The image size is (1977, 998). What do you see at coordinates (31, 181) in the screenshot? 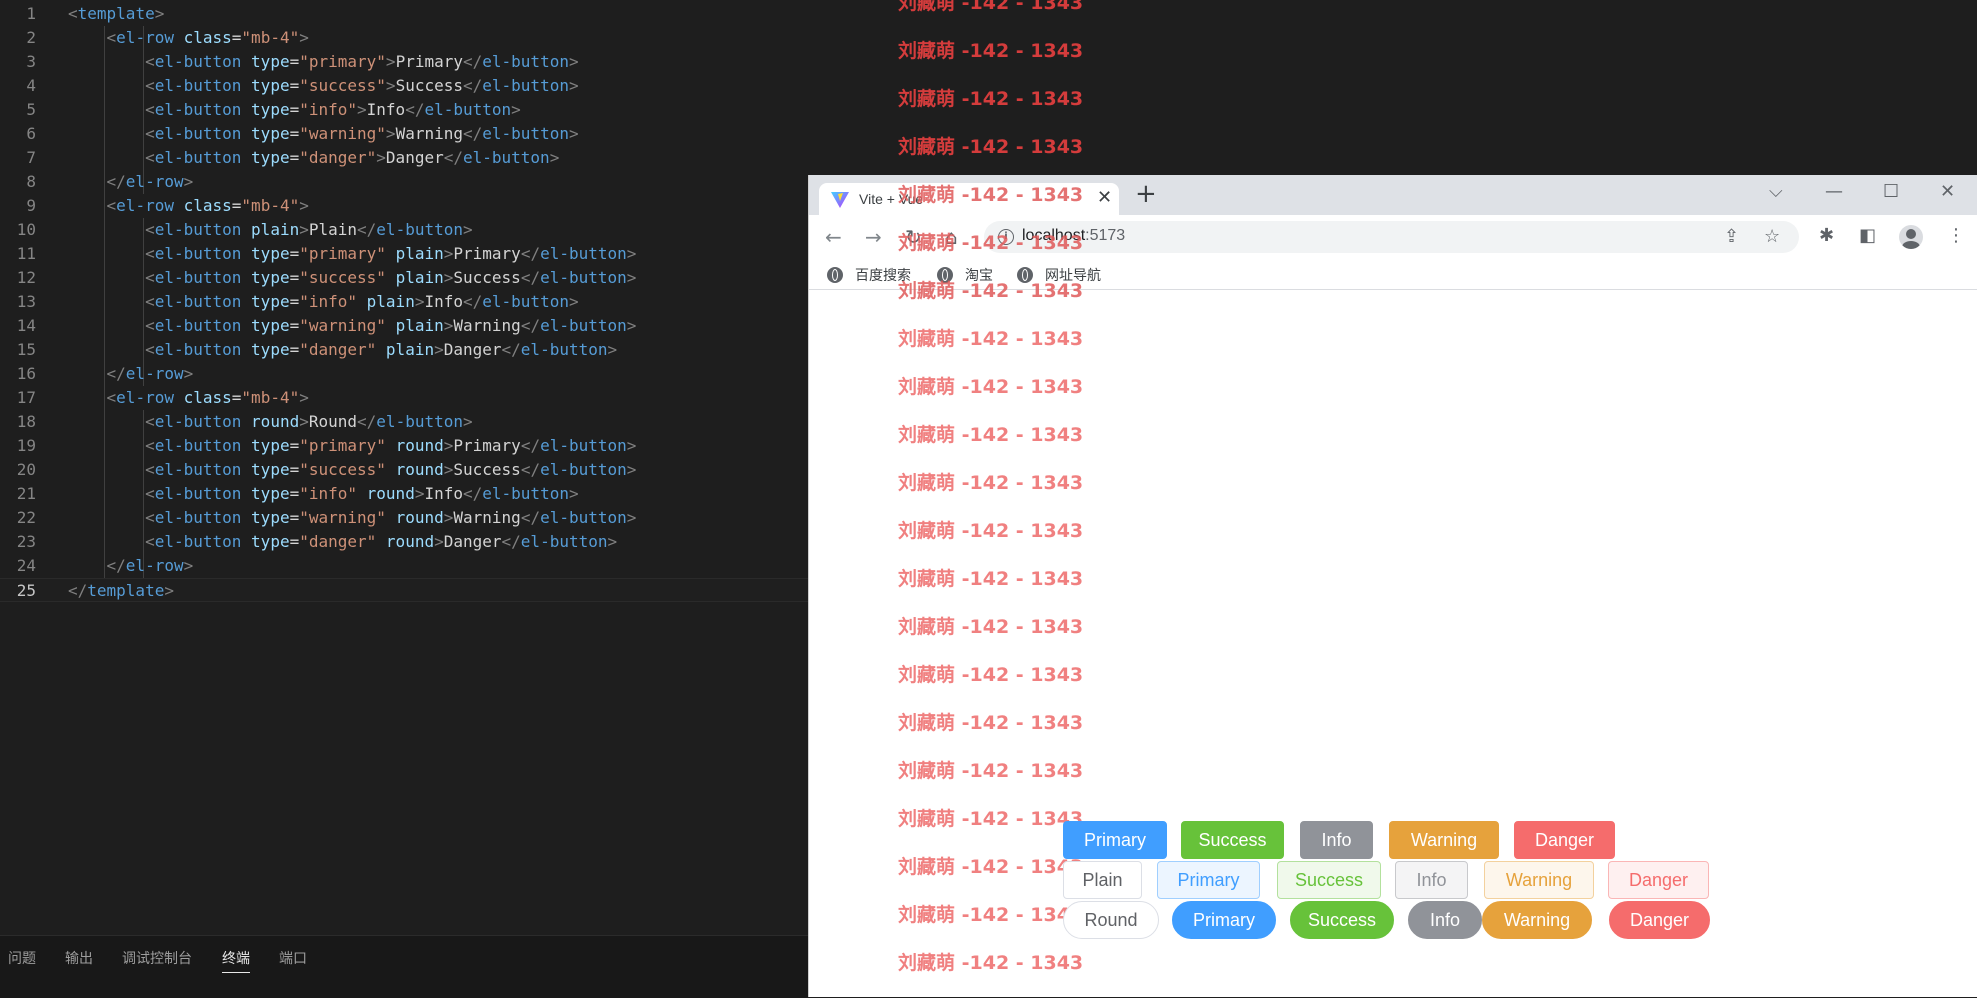
I see `line-number: 8` at bounding box center [31, 181].